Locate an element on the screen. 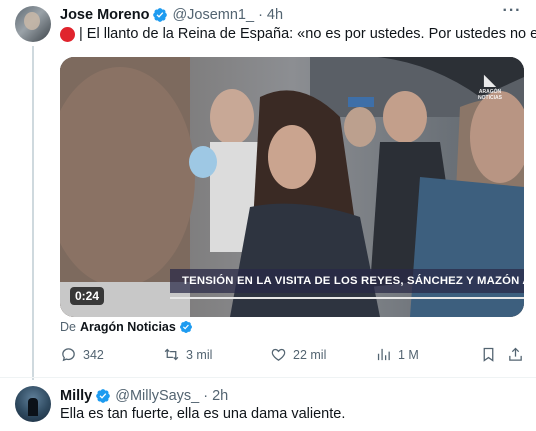 This screenshot has height=431, width=536. bookmark-icon is located at coordinates (488, 354).